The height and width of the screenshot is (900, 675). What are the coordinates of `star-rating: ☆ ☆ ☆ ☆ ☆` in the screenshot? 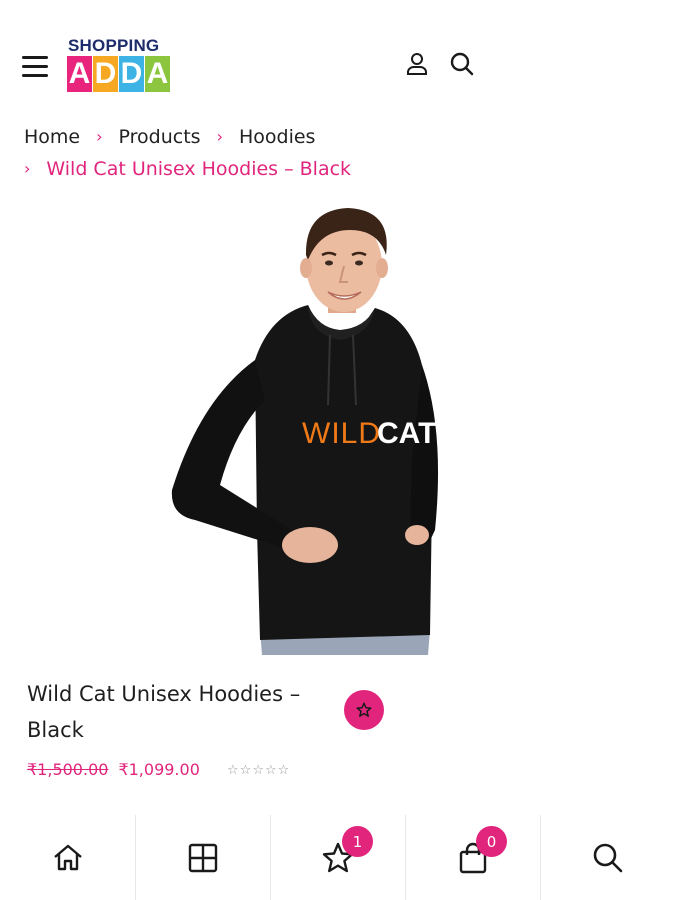 It's located at (258, 770).